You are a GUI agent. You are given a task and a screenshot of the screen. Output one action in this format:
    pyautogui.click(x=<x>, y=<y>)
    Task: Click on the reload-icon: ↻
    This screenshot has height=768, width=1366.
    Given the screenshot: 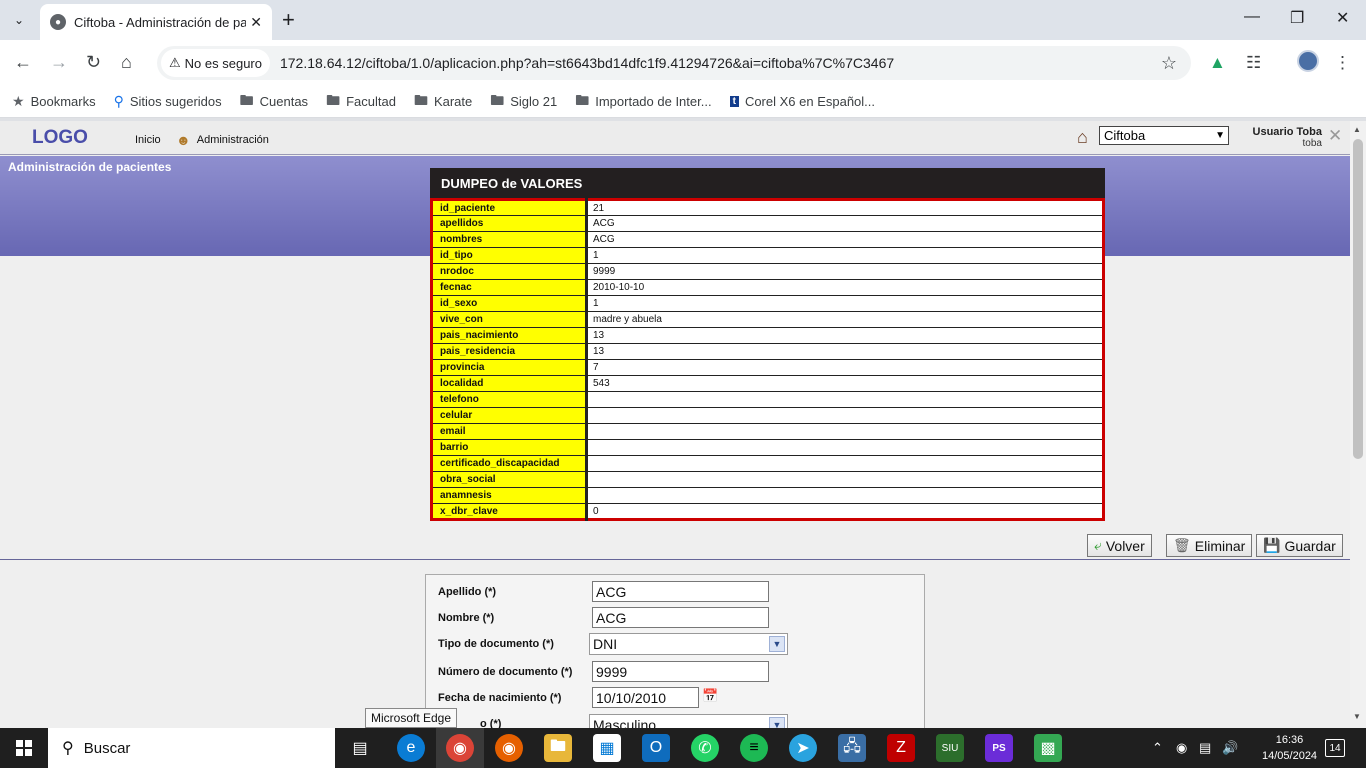 What is the action you would take?
    pyautogui.click(x=93, y=62)
    